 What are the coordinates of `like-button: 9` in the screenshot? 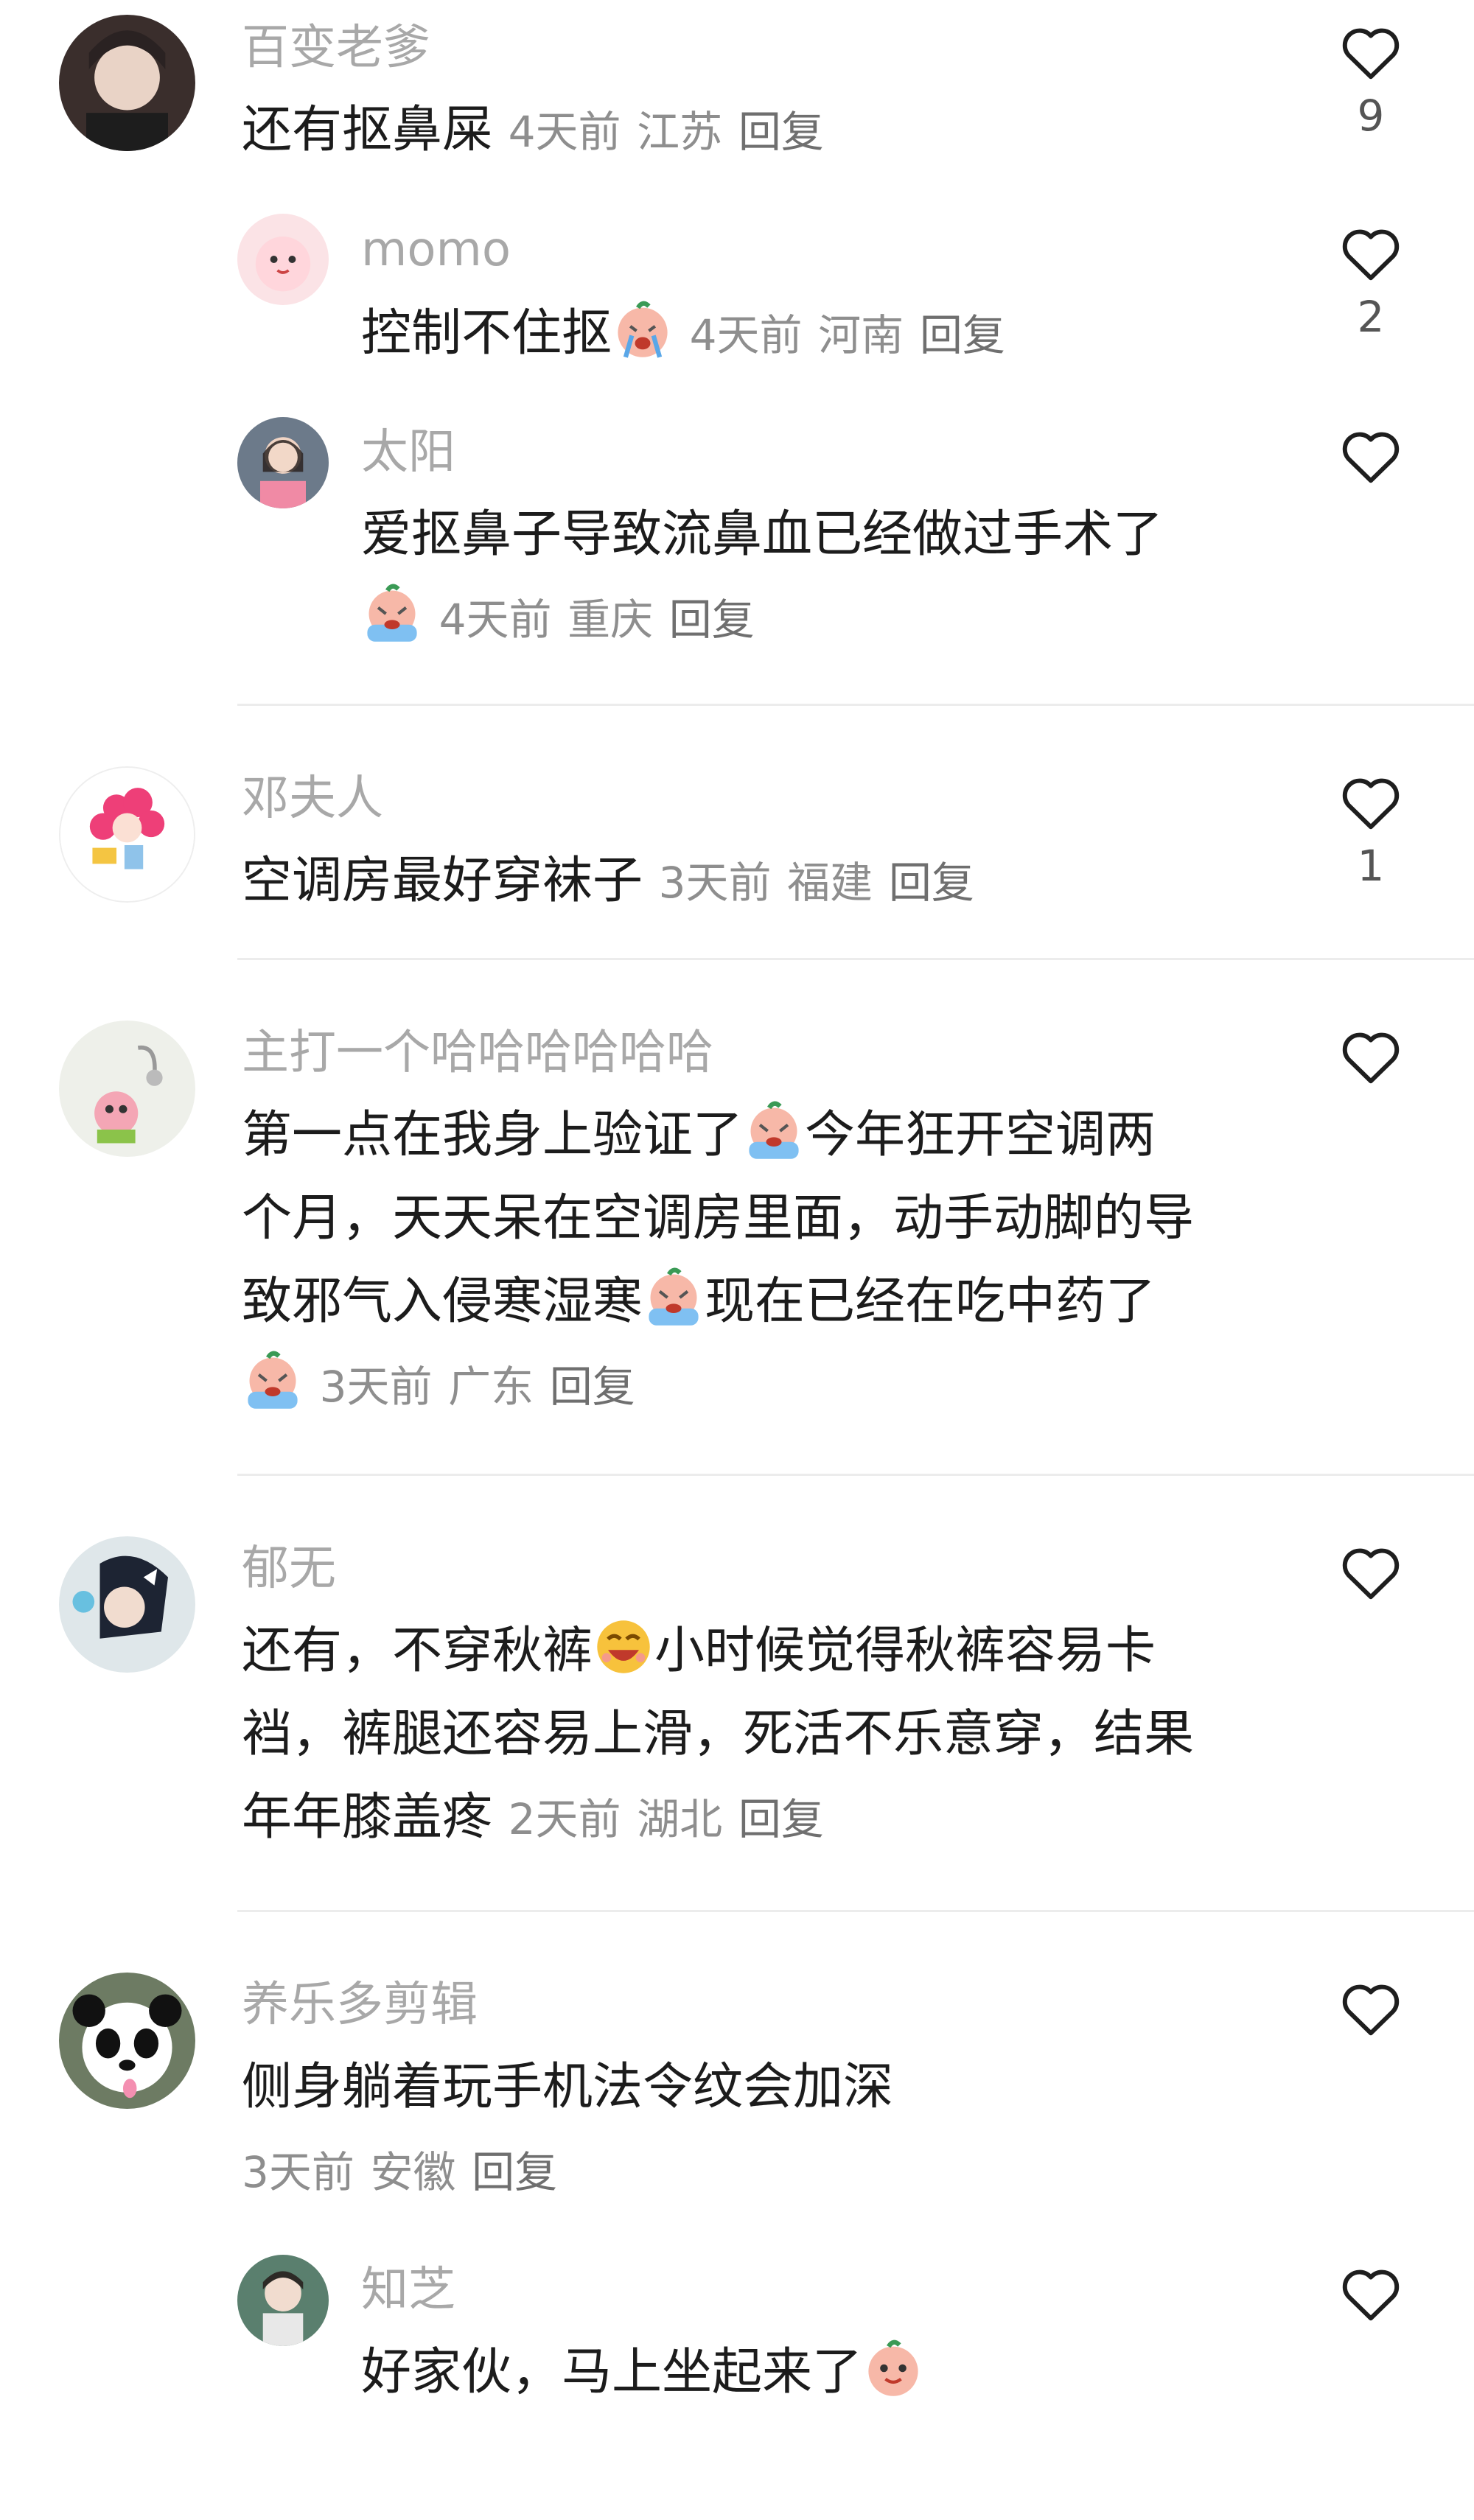 It's located at (1371, 80).